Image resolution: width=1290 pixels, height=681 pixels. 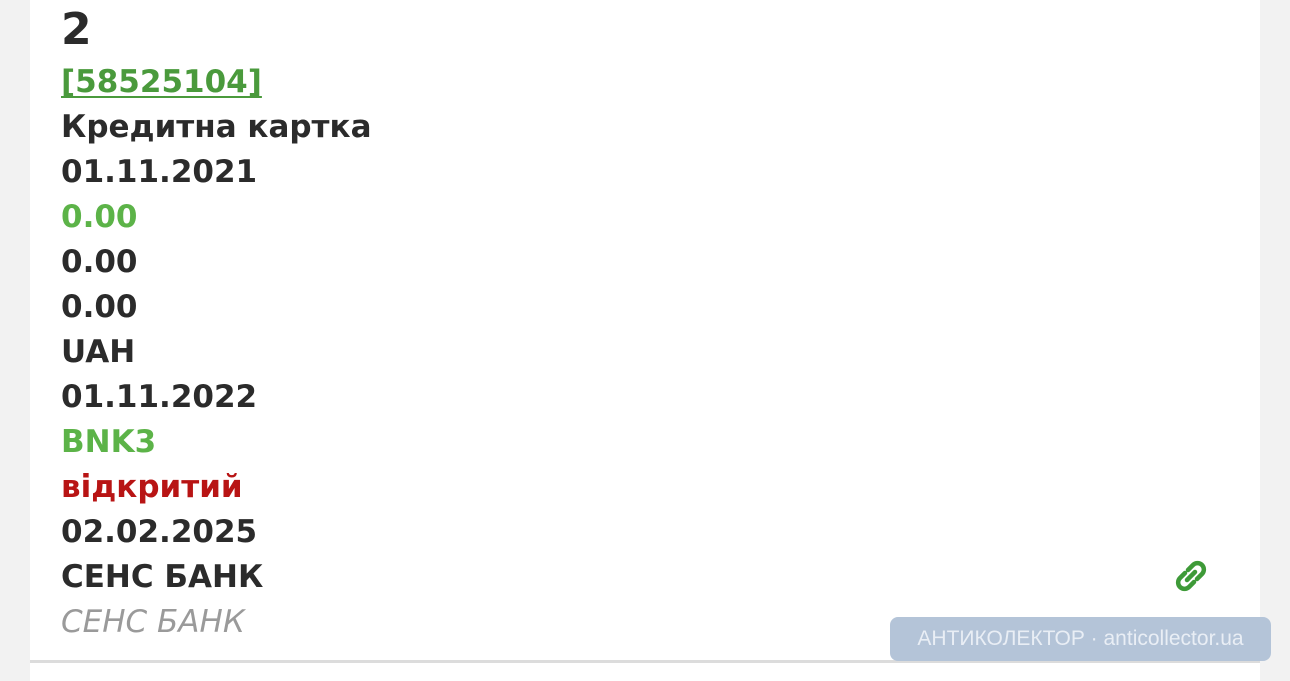 I want to click on amount-third: 0.00, so click(x=99, y=307).